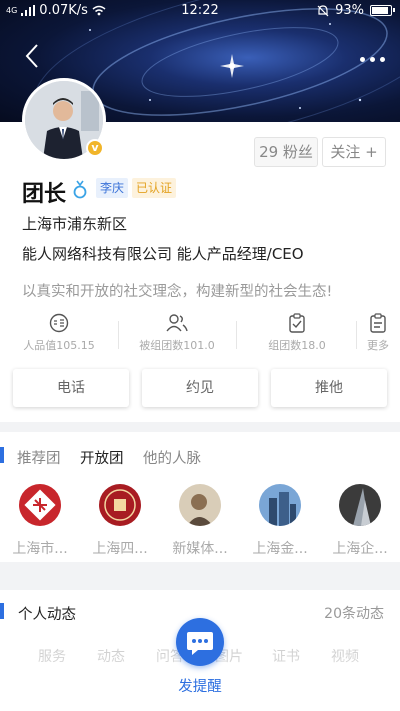 This screenshot has width=400, height=711. Describe the element at coordinates (177, 345) in the screenshot. I see `stat-label: 被组团数101.0` at that location.